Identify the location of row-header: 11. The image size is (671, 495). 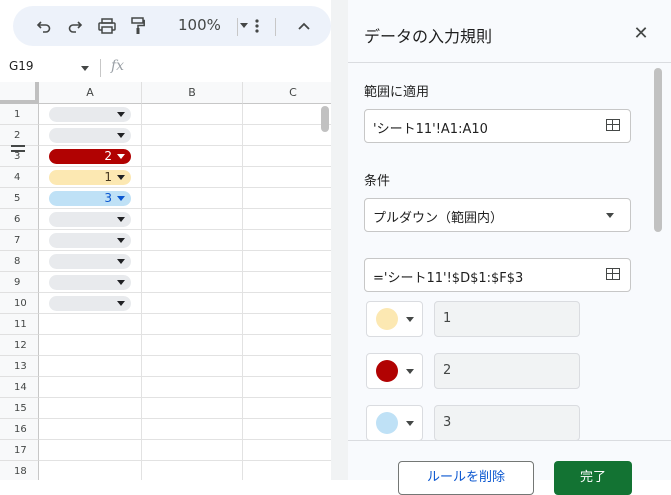
(19, 324).